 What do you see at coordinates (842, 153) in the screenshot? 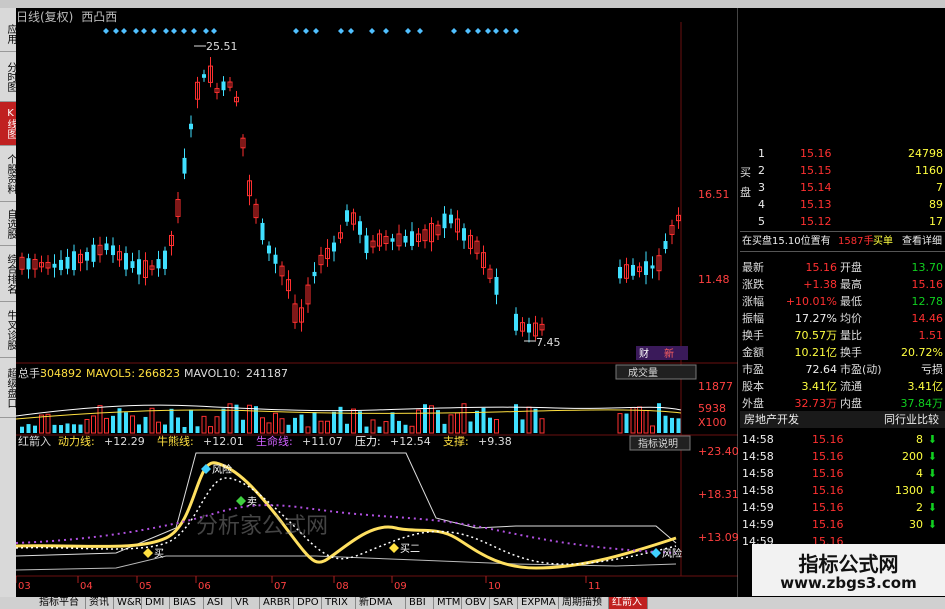
I see `order-book-row: 1 15.16 24798` at bounding box center [842, 153].